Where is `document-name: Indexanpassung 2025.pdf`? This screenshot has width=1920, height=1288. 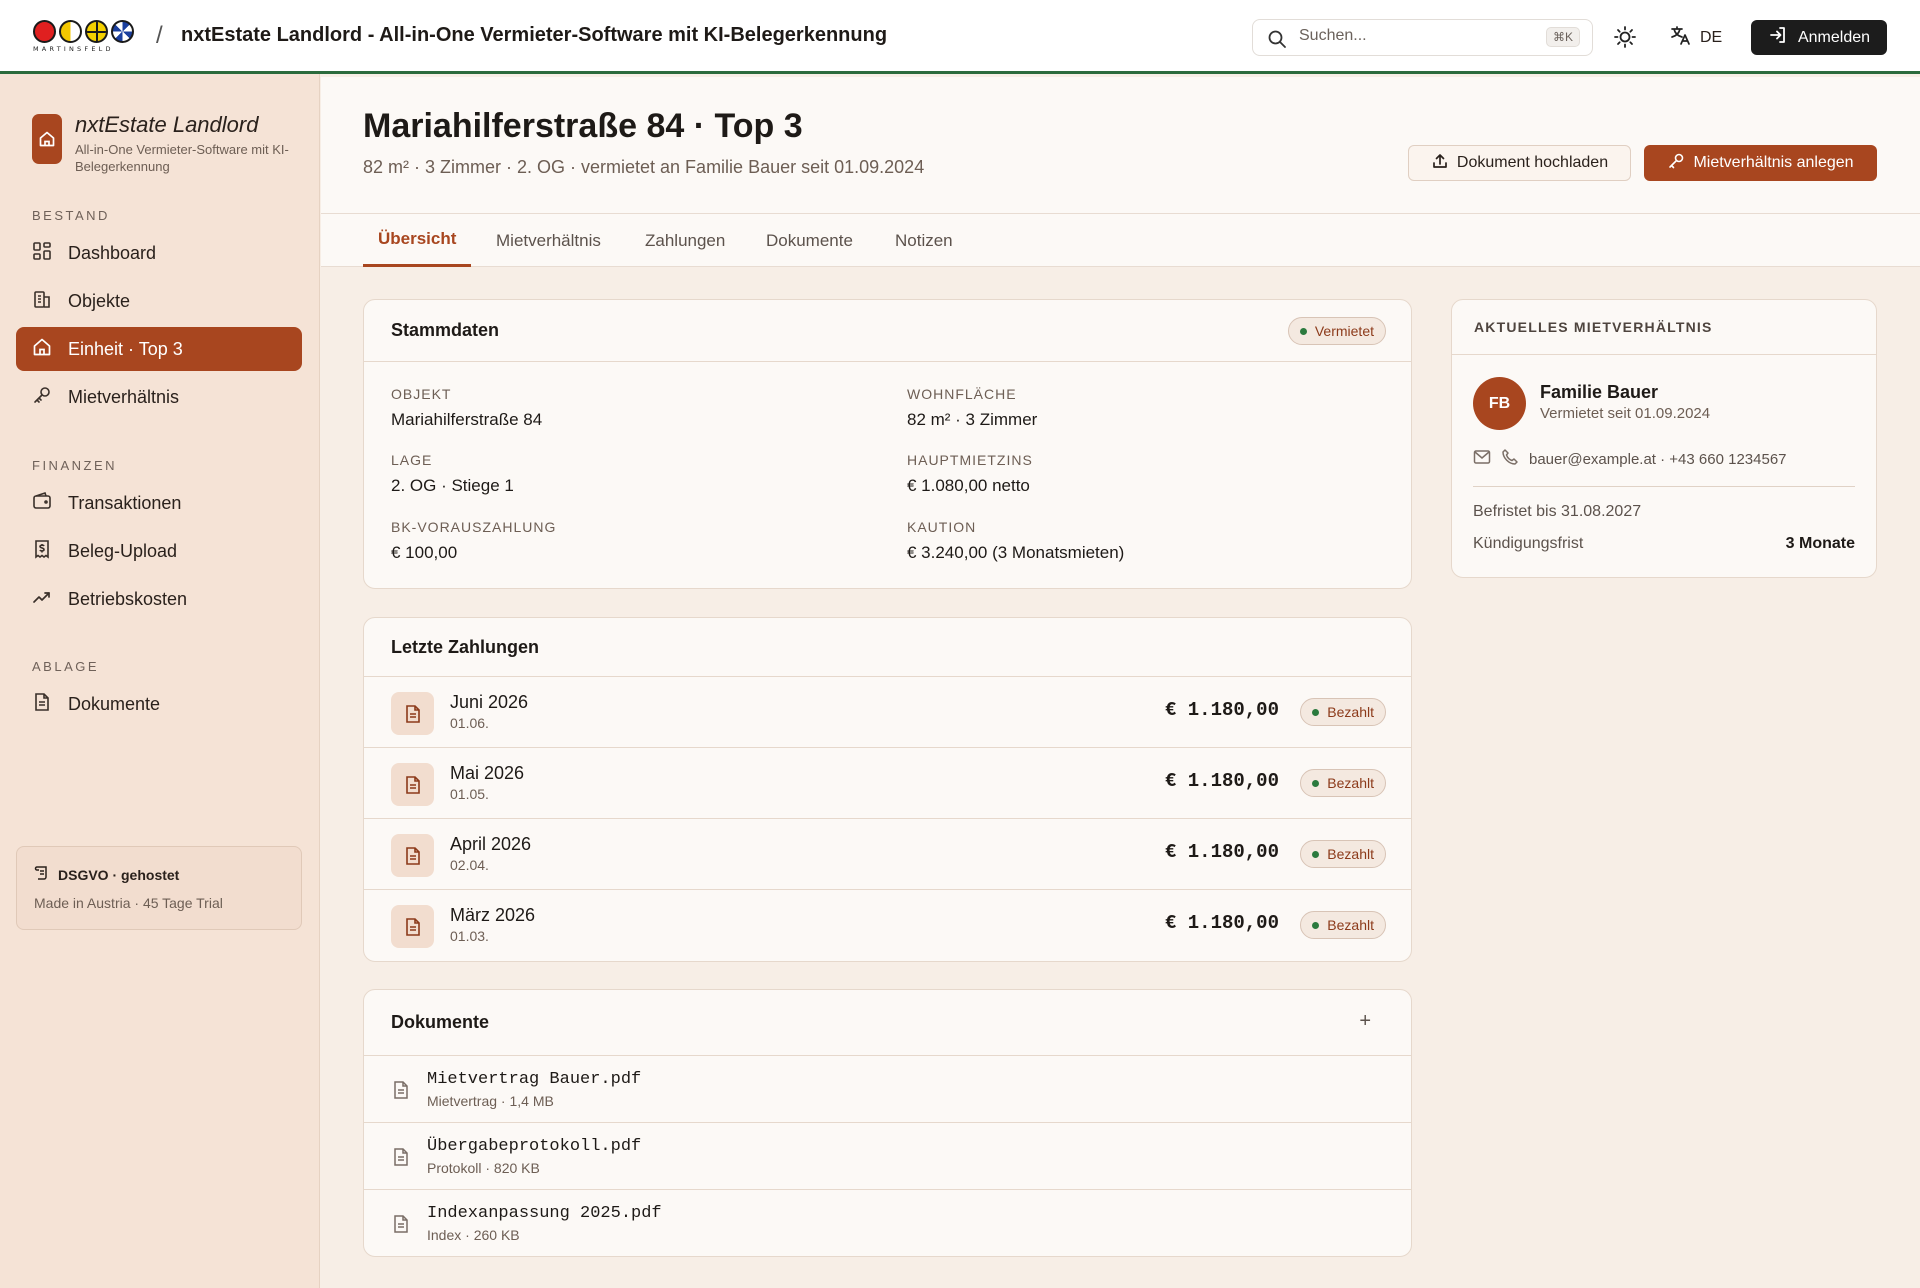
document-name: Indexanpassung 2025.pdf is located at coordinates (544, 1213).